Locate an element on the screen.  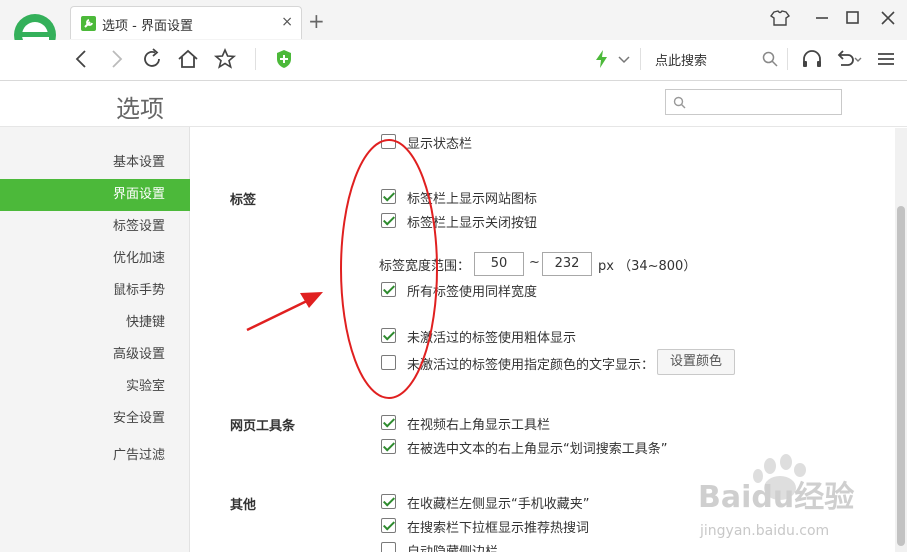
new-tab-button: + is located at coordinates (316, 21).